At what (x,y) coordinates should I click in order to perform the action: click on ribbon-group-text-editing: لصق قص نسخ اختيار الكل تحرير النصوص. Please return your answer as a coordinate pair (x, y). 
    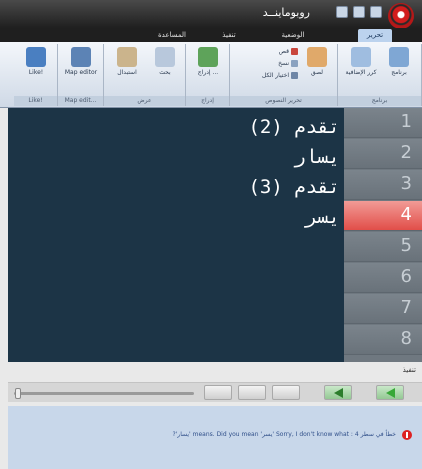
    Looking at the image, I should click on (284, 75).